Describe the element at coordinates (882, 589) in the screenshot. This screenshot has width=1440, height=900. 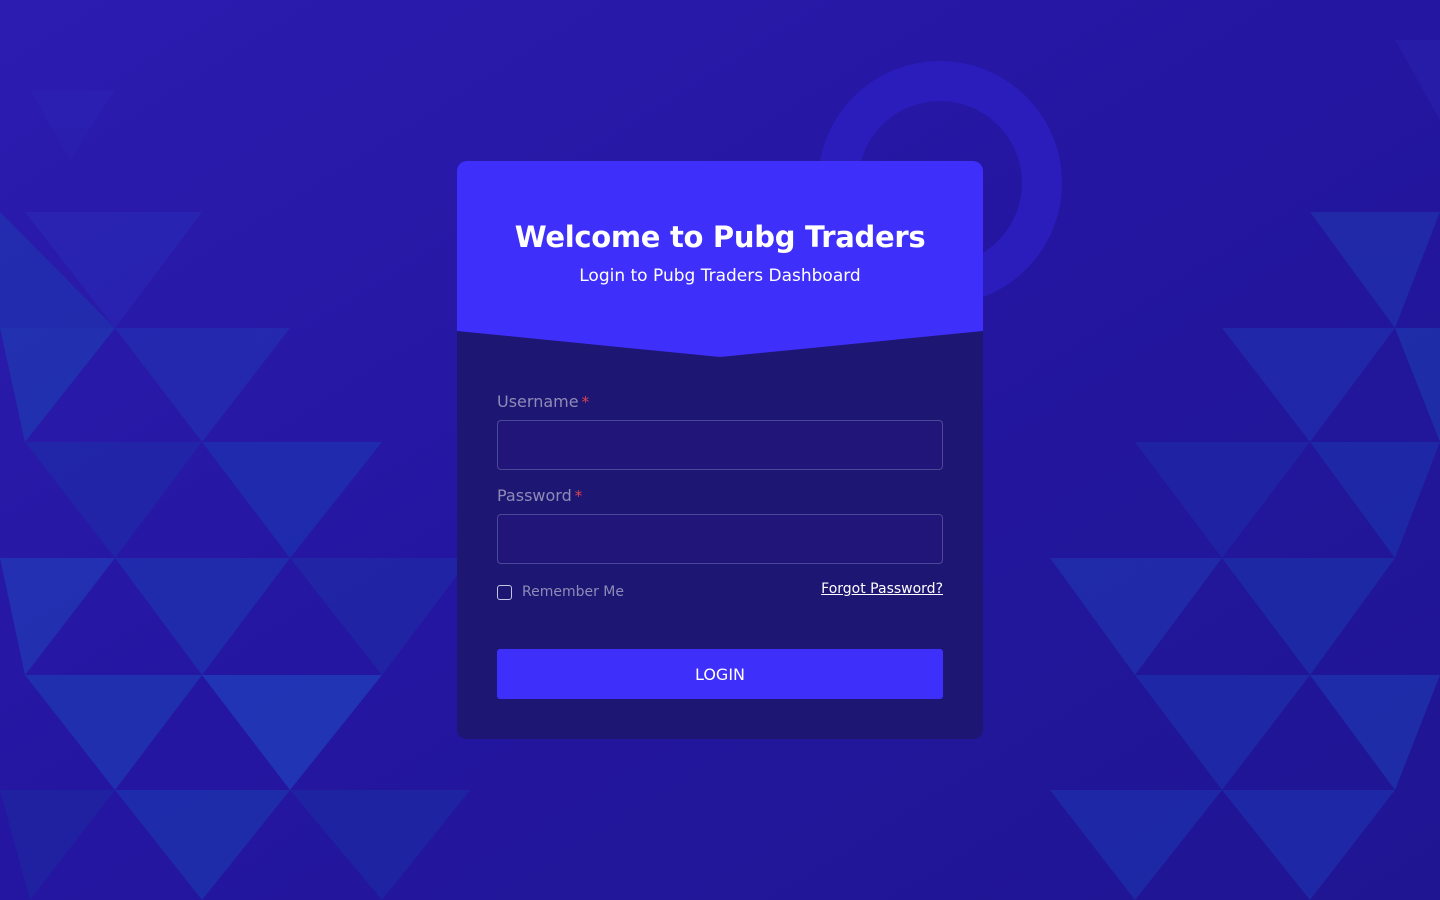
I see `forgot-password-link: Forgot Password?` at that location.